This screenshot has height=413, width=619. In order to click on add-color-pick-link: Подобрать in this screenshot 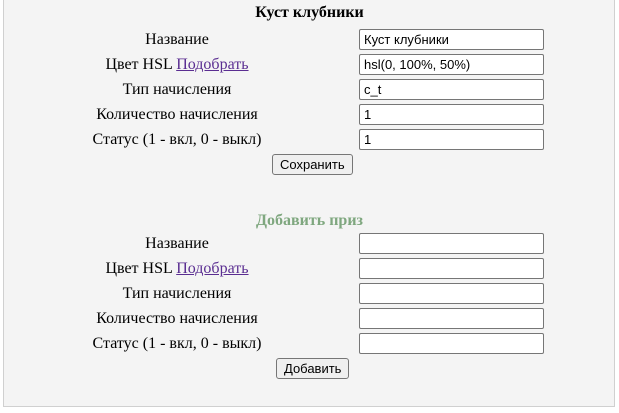, I will do `click(212, 268)`.